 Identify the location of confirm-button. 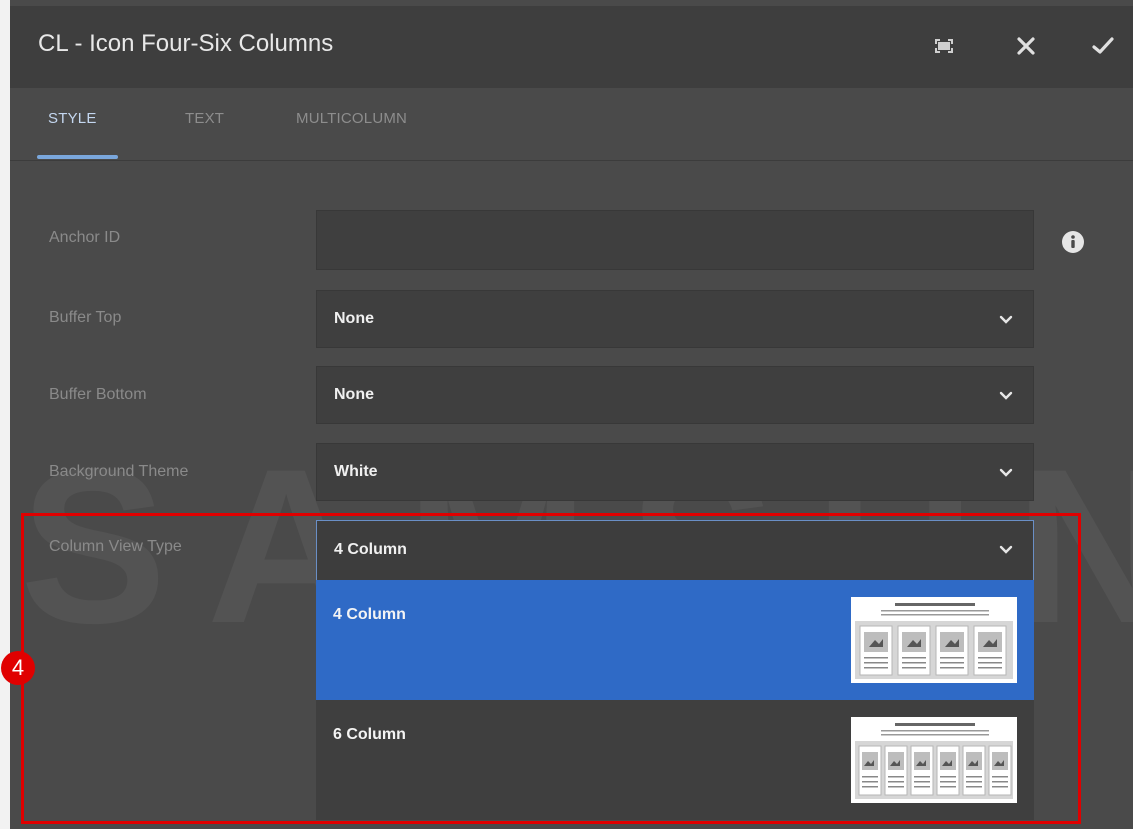
(1103, 46).